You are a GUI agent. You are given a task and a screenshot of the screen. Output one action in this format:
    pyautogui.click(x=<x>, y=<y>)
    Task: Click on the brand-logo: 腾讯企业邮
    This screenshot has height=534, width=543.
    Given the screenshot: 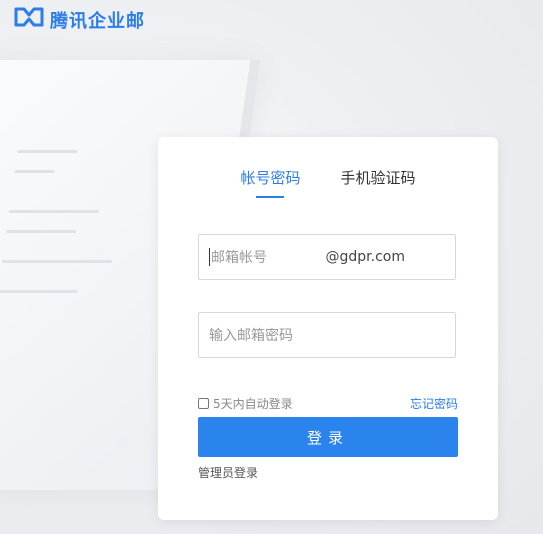 What is the action you would take?
    pyautogui.click(x=79, y=19)
    